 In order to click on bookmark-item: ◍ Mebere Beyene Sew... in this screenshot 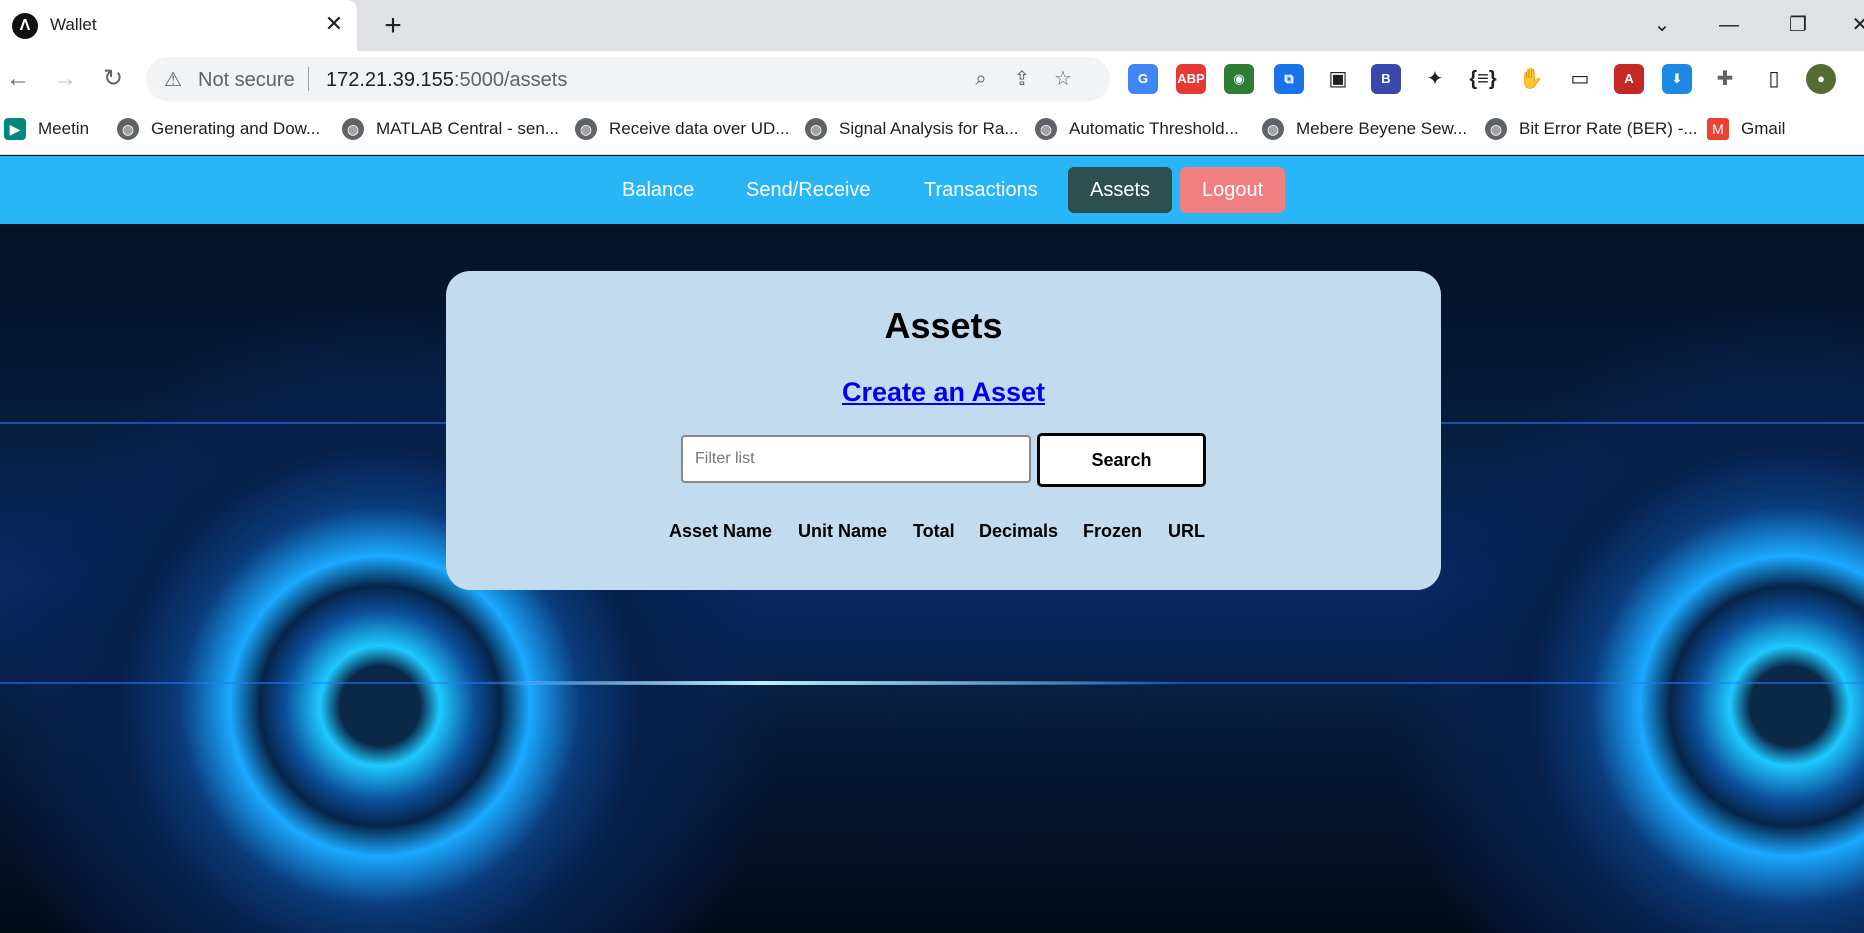, I will do `click(1364, 131)`.